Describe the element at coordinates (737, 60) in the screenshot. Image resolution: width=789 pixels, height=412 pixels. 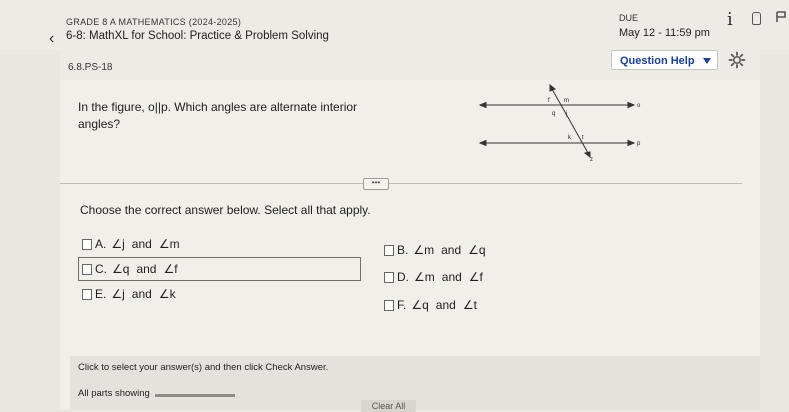
I see `gear-icon` at that location.